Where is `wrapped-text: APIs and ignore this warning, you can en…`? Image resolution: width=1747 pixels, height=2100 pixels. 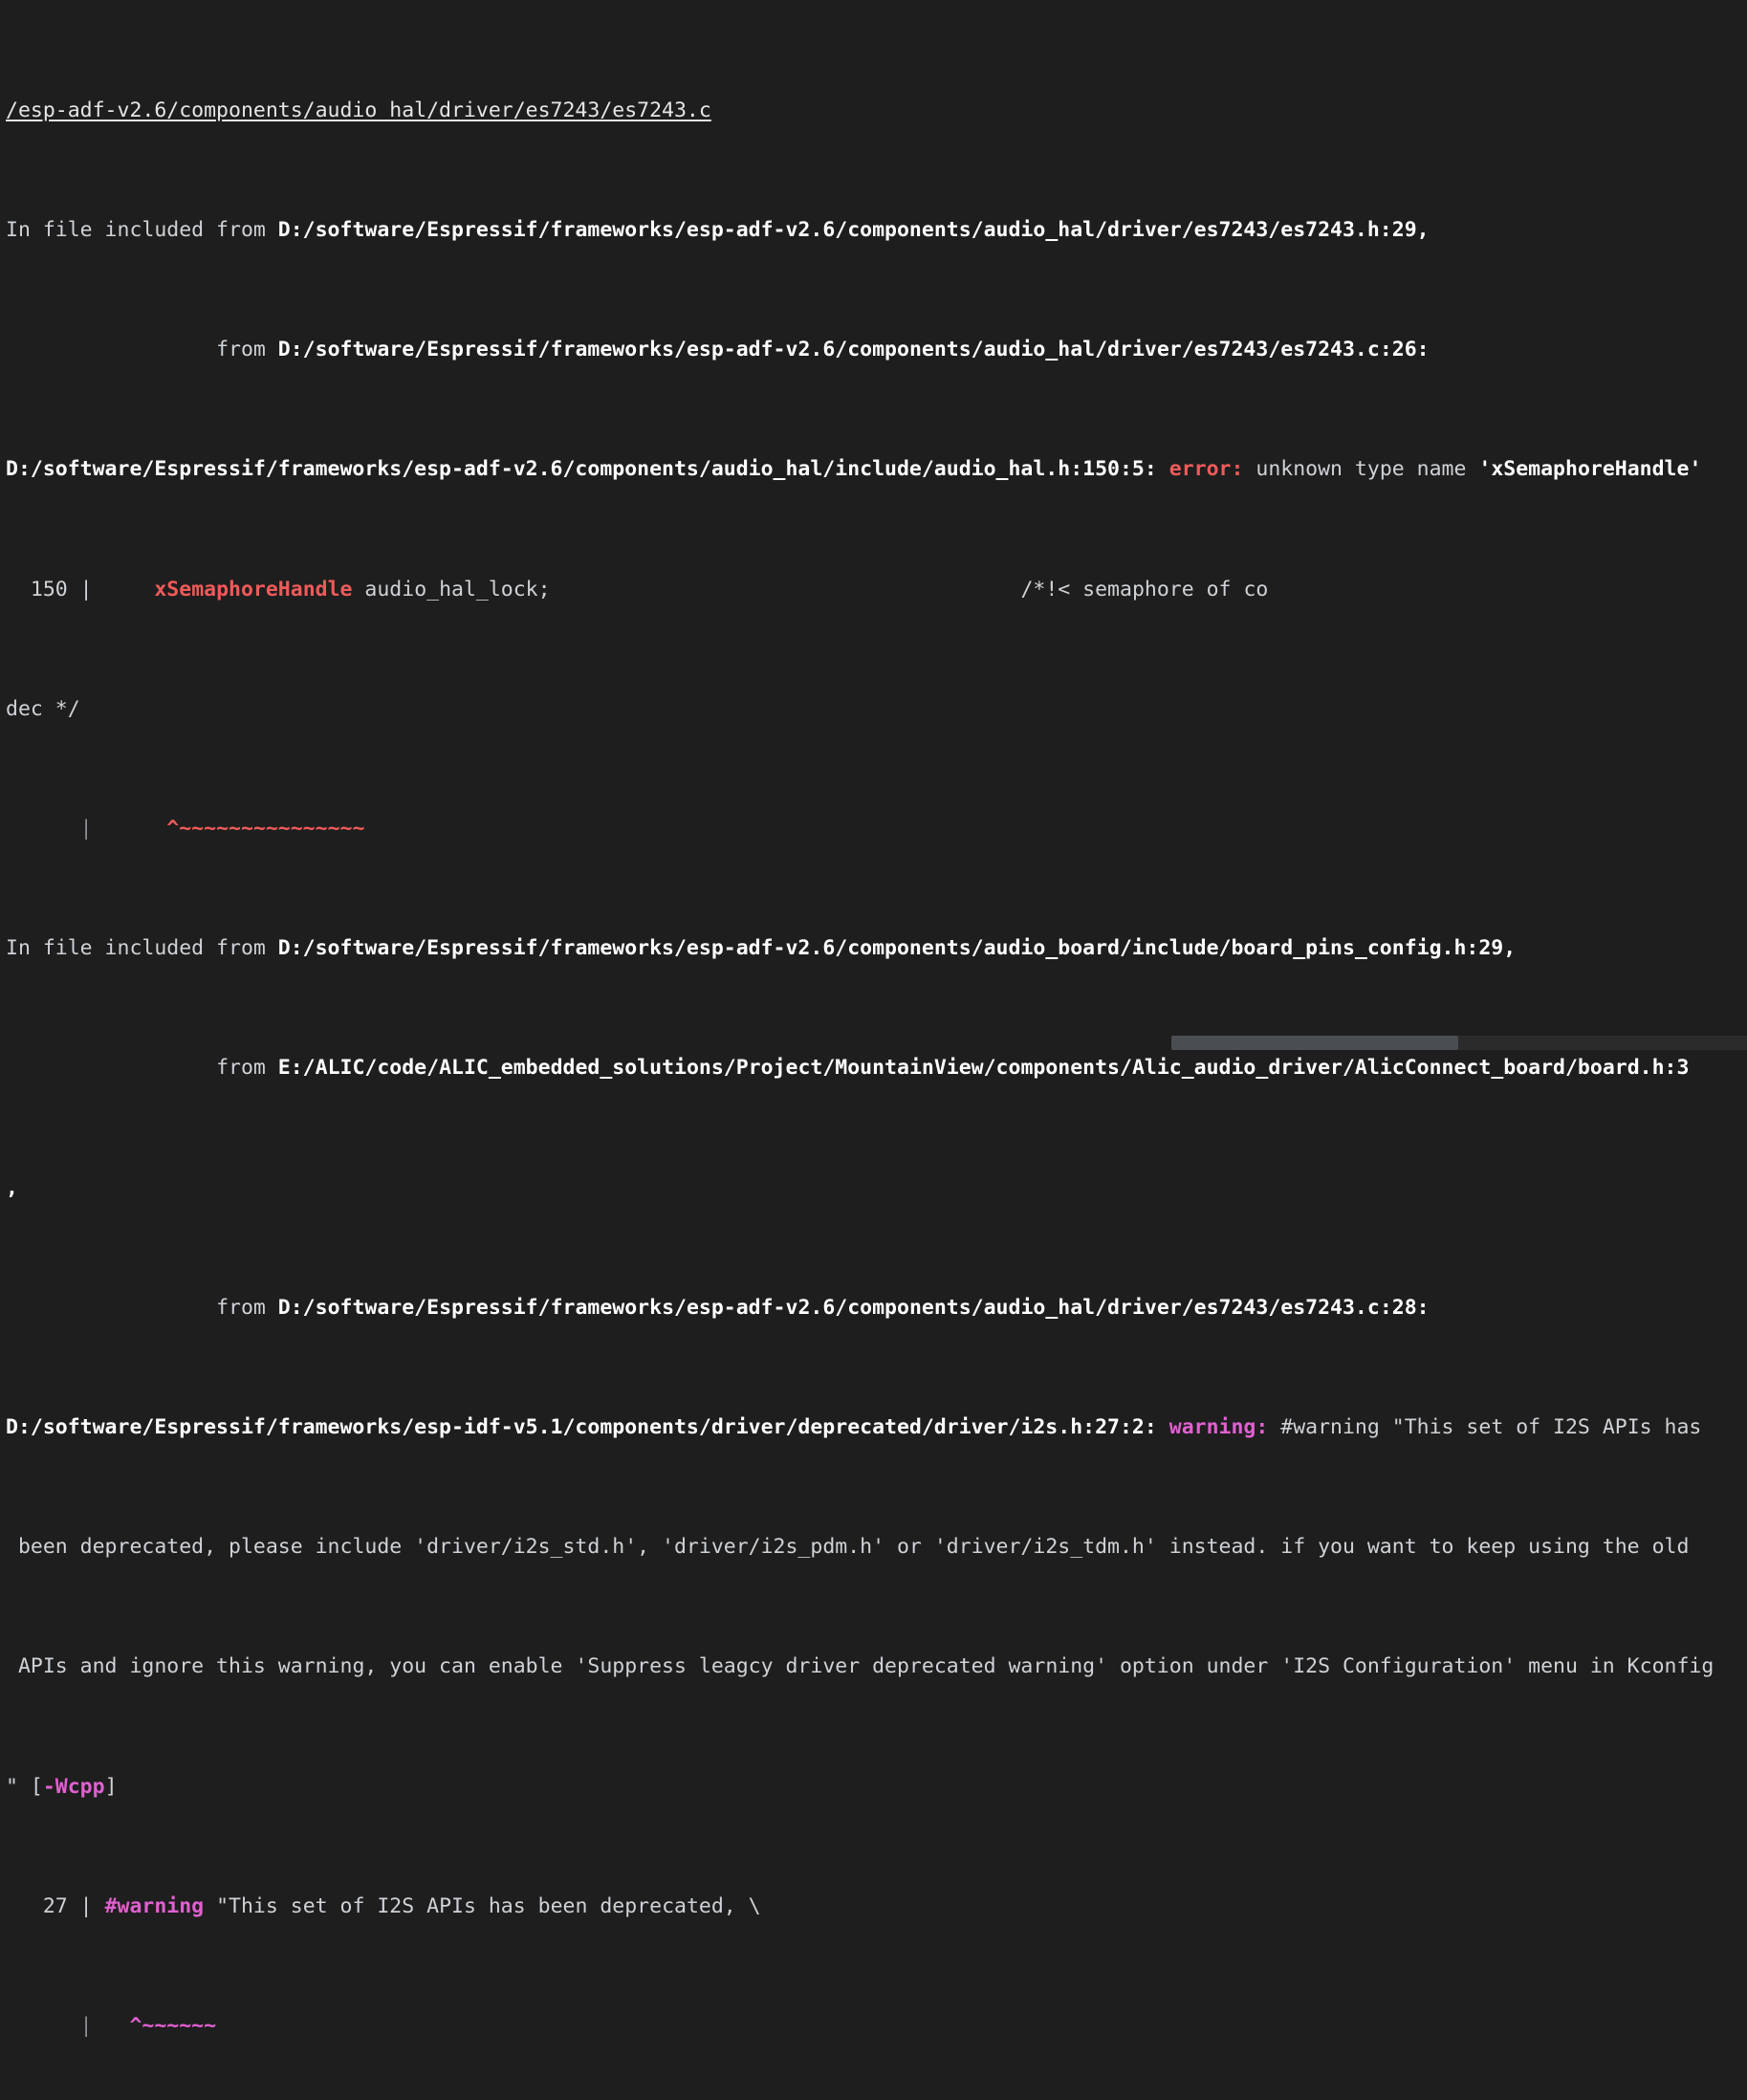 wrapped-text: APIs and ignore this warning, you can en… is located at coordinates (860, 1666).